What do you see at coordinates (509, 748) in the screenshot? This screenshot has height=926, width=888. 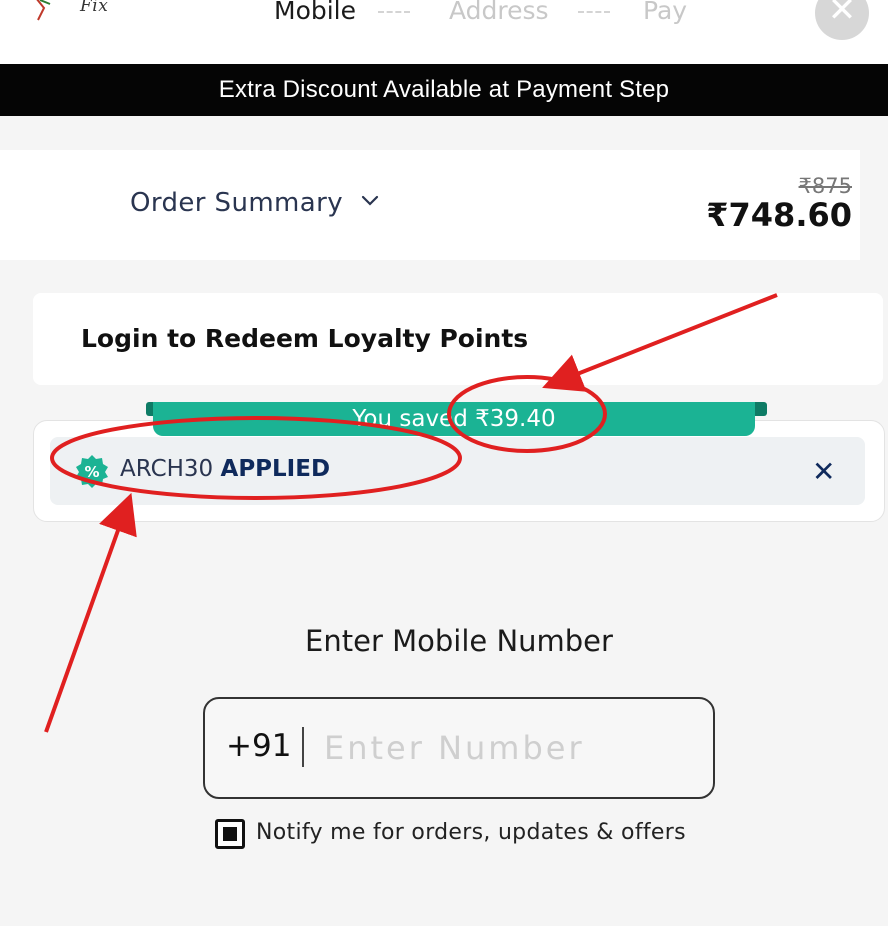 I see `mobile-number-input` at bounding box center [509, 748].